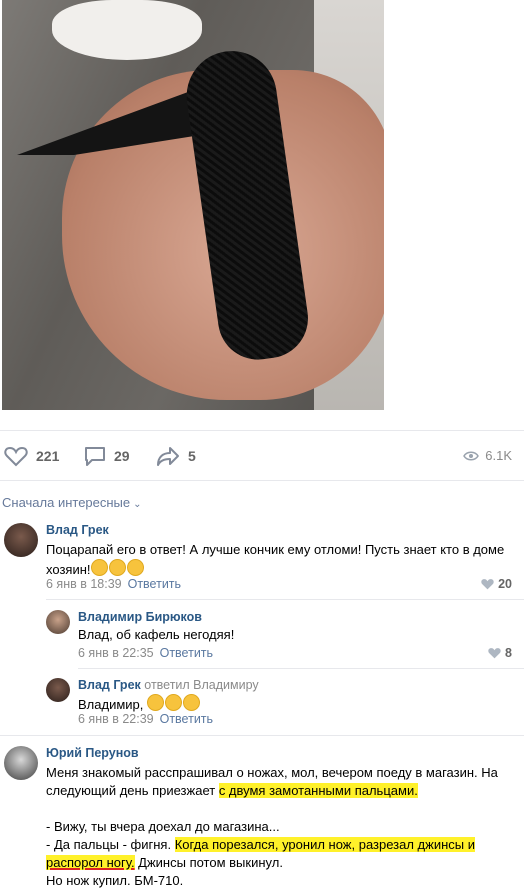  Describe the element at coordinates (318, 790) in the screenshot. I see `highlighted-text: с двумя замотанными пальцами.` at that location.